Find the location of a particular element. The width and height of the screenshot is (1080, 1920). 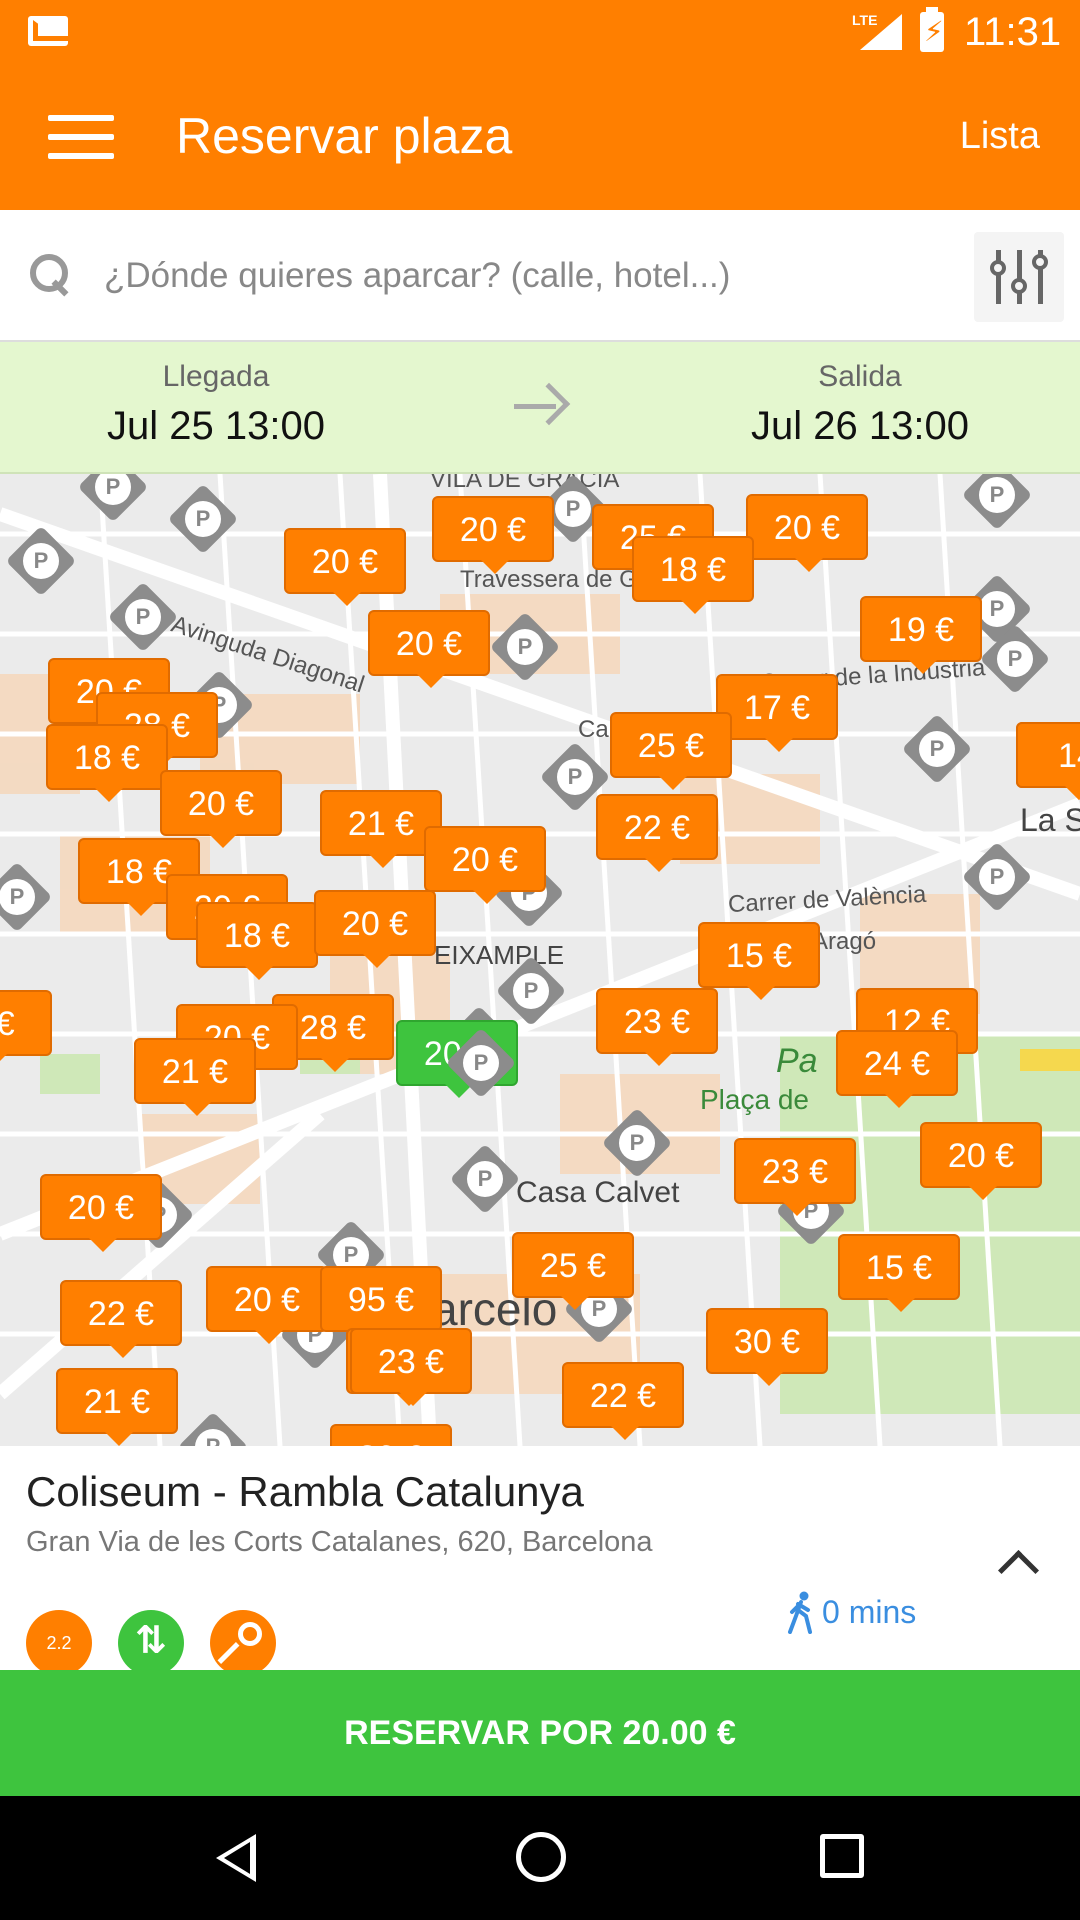

filter-sliders-icon is located at coordinates (1019, 277).